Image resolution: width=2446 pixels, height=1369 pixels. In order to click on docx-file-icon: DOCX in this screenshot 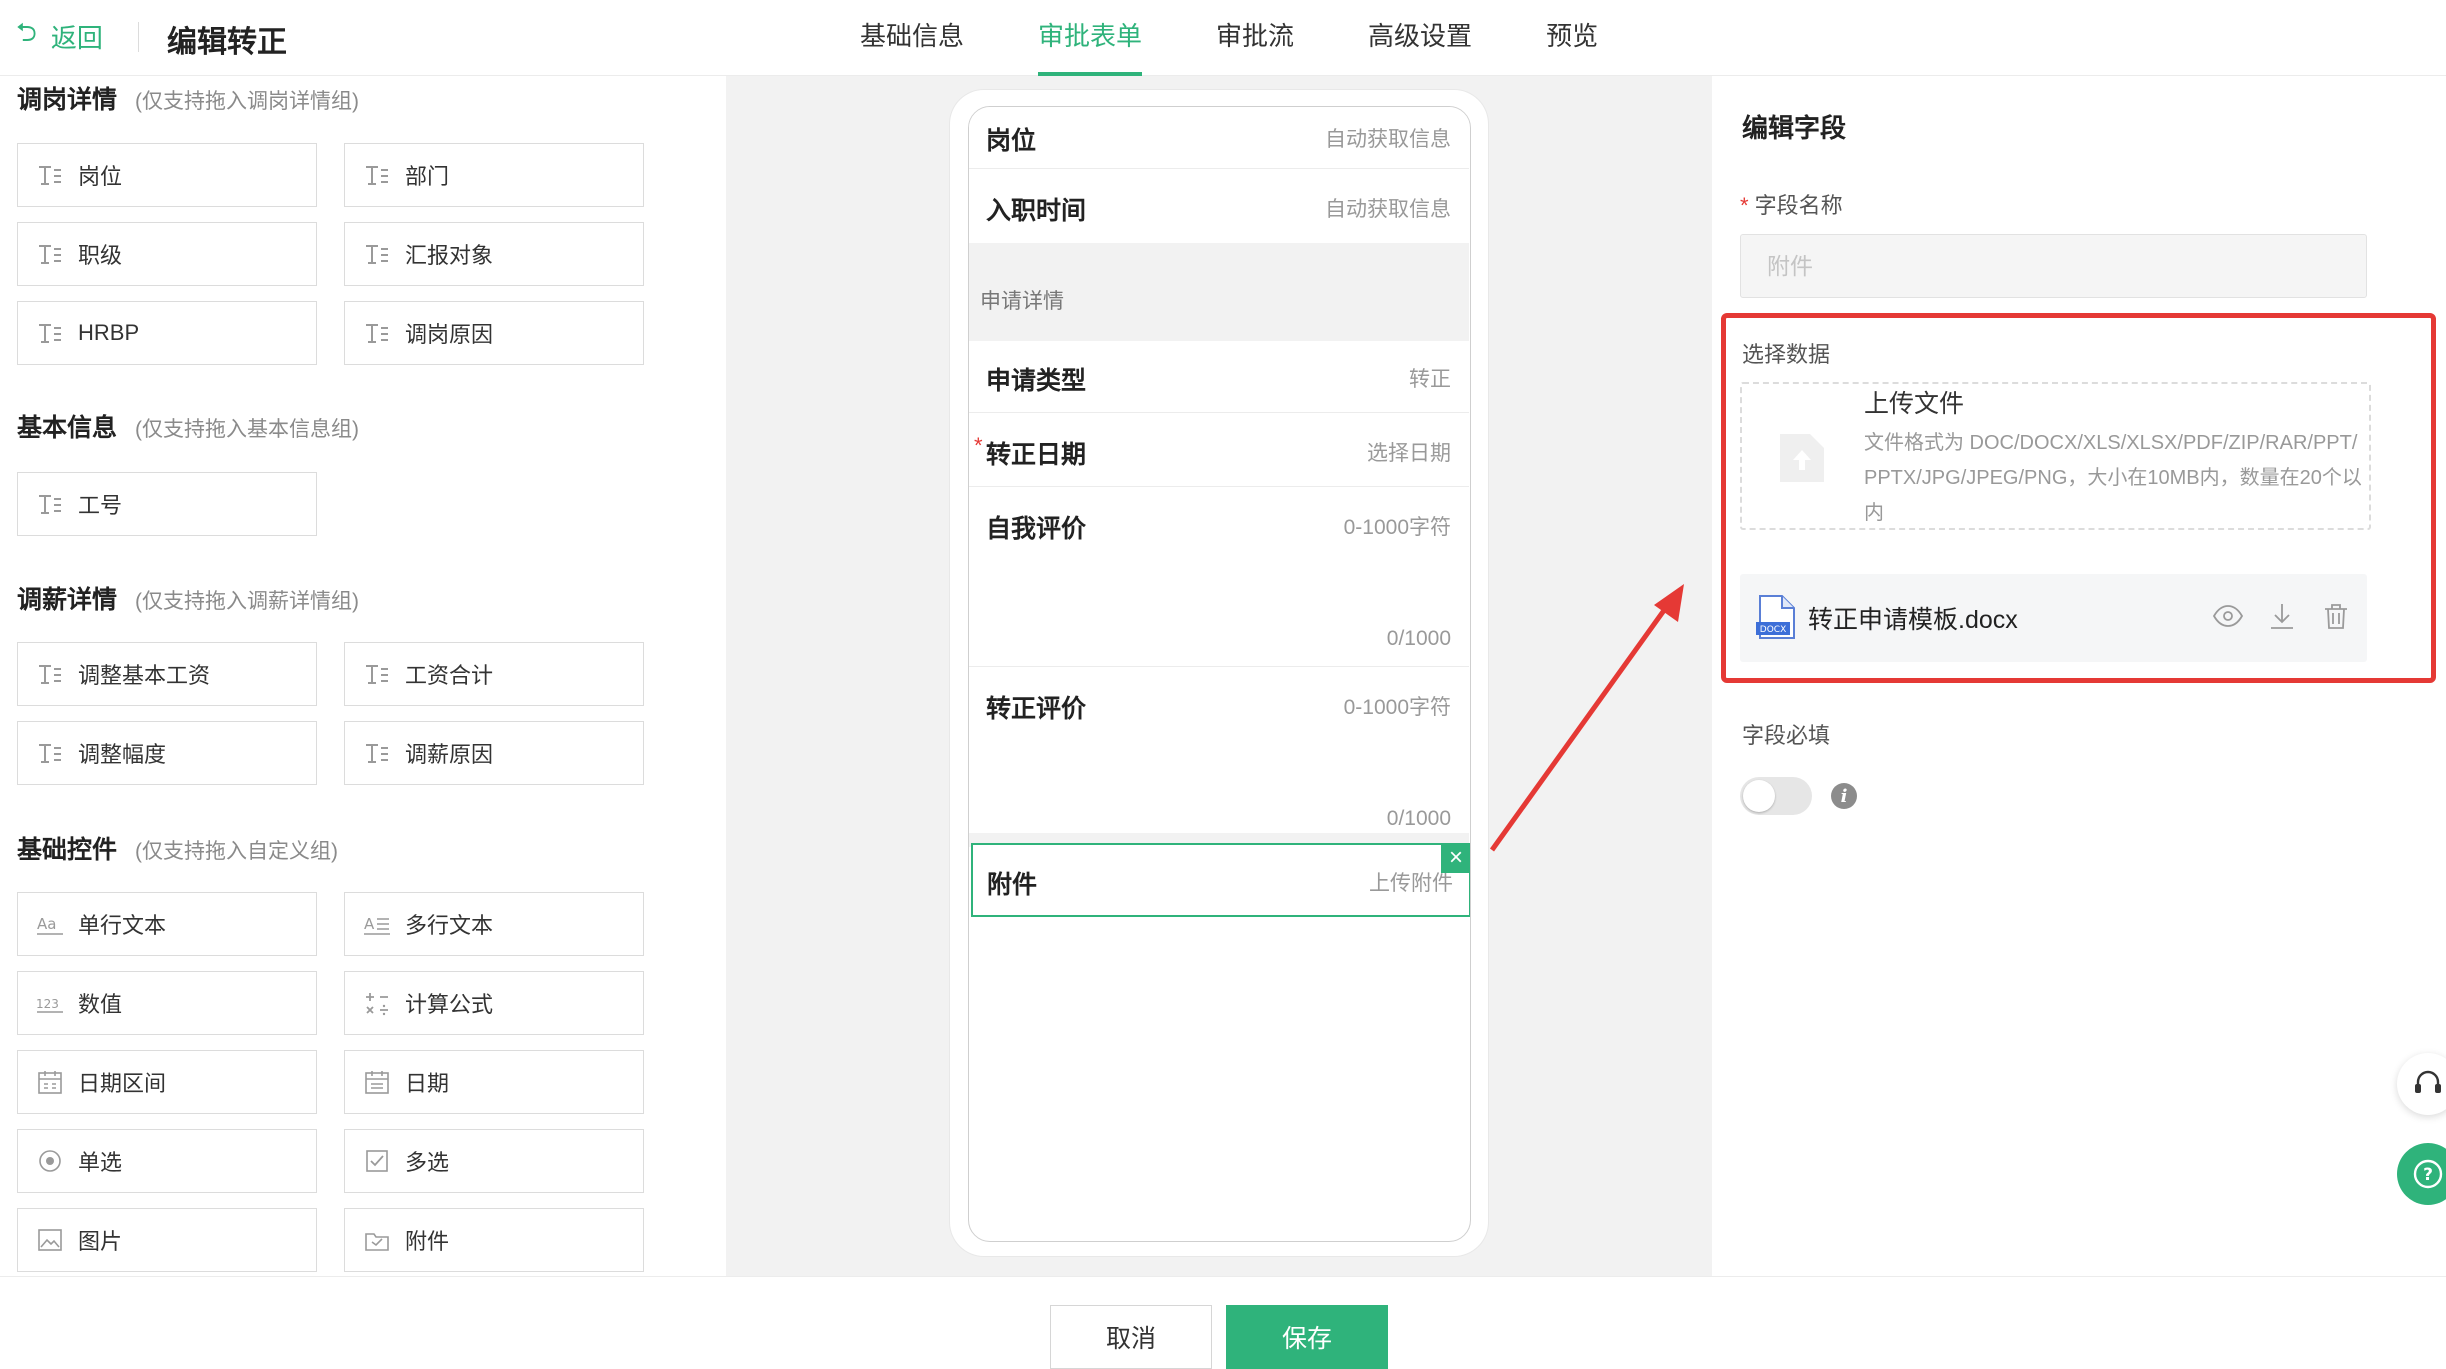, I will do `click(1775, 617)`.